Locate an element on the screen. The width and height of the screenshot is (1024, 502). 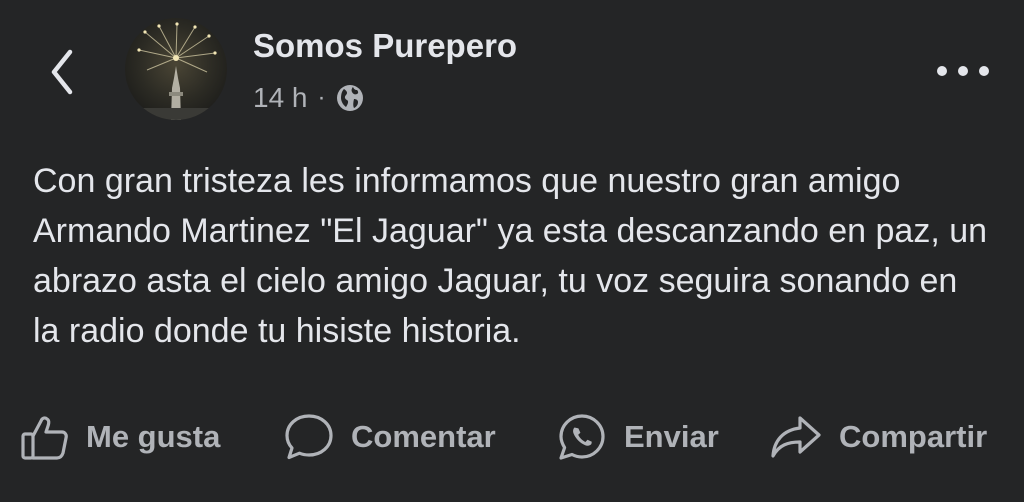
avatar-image is located at coordinates (176, 69).